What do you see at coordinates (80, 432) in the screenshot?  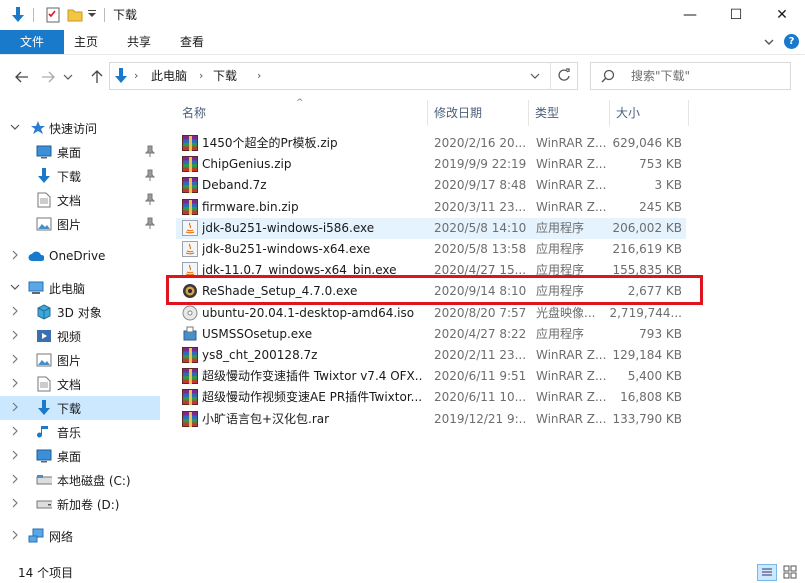 I see `nav-item: 音乐` at bounding box center [80, 432].